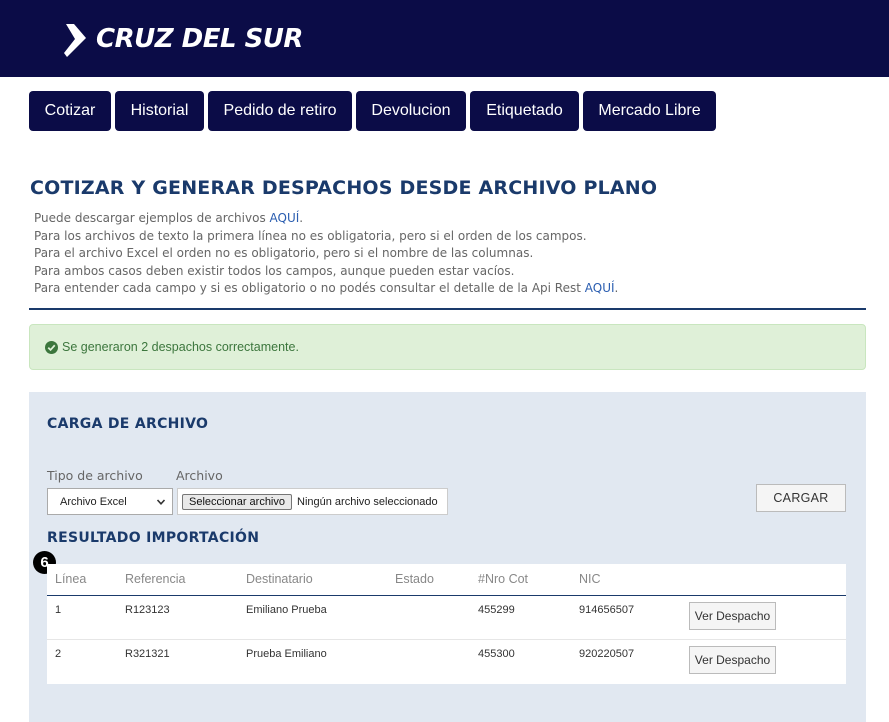 This screenshot has width=889, height=722. What do you see at coordinates (71, 579) in the screenshot?
I see `col-linea: Línea` at bounding box center [71, 579].